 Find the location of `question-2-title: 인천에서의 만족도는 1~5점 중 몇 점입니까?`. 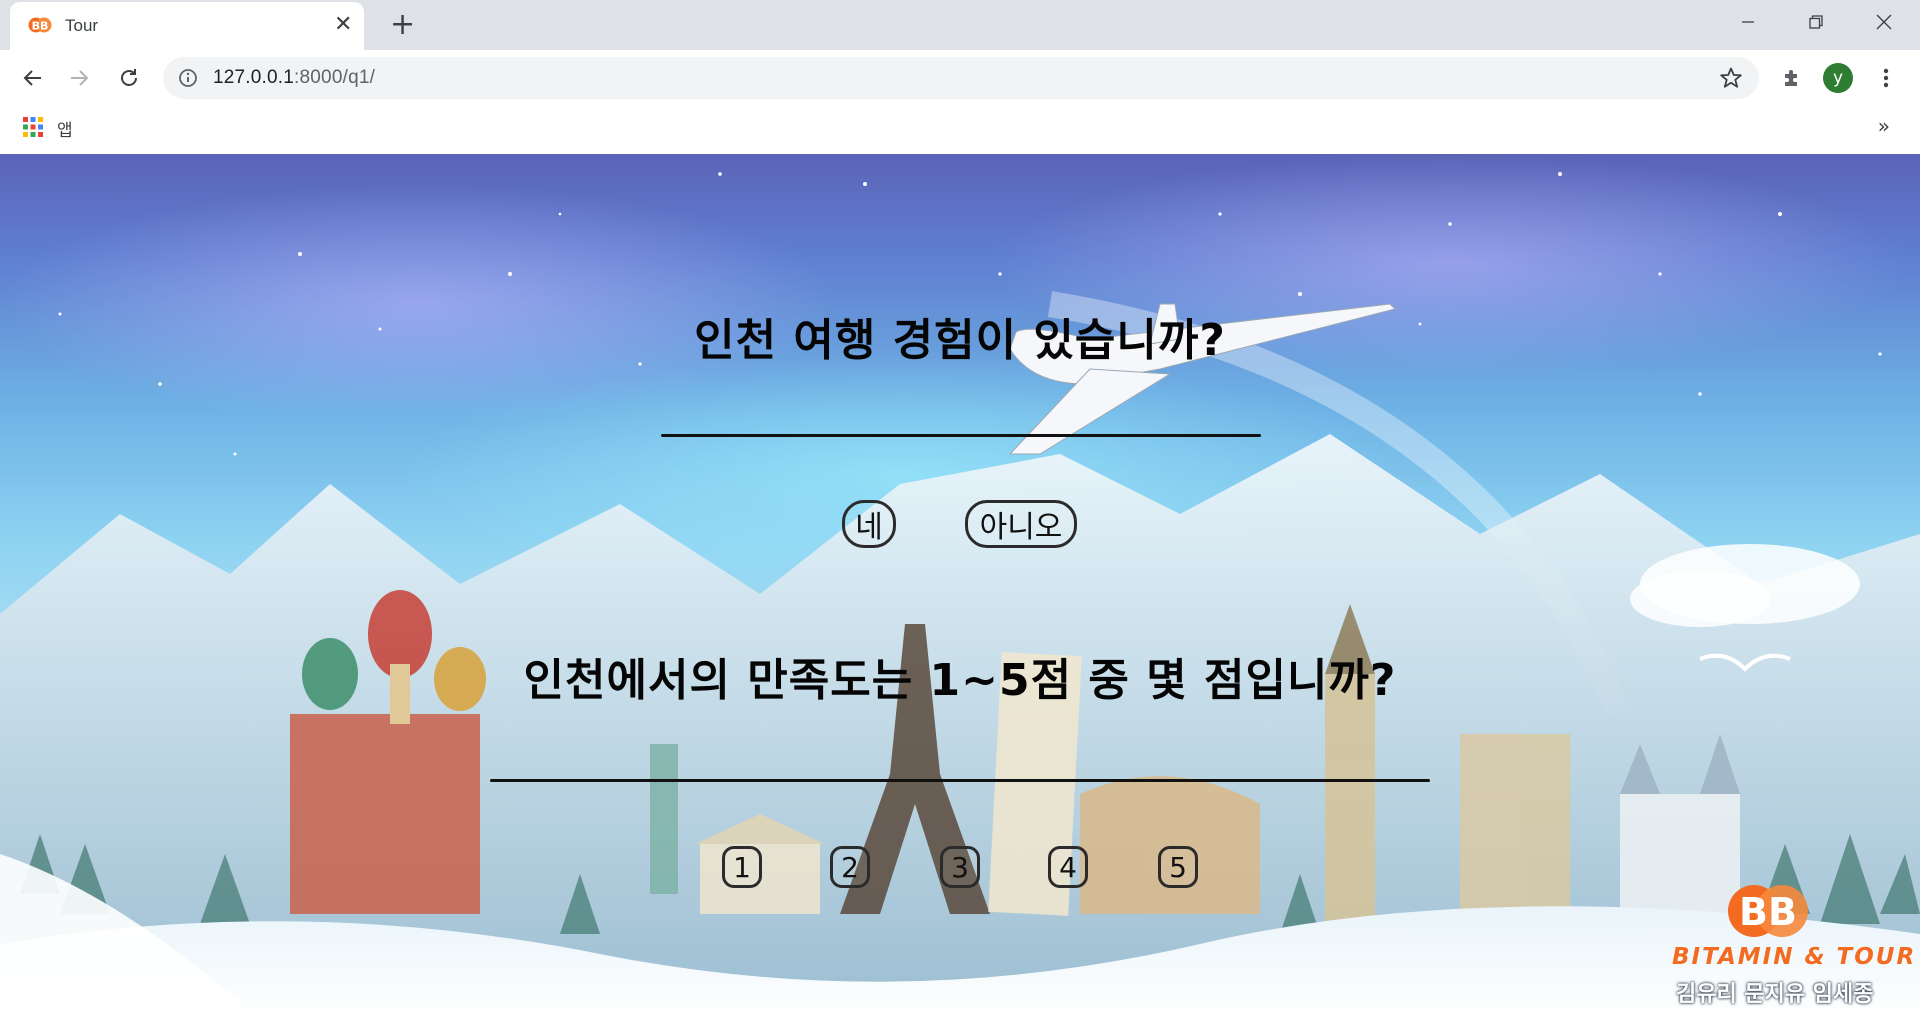

question-2-title: 인천에서의 만족도는 1~5점 중 몇 점입니까? is located at coordinates (960, 680).